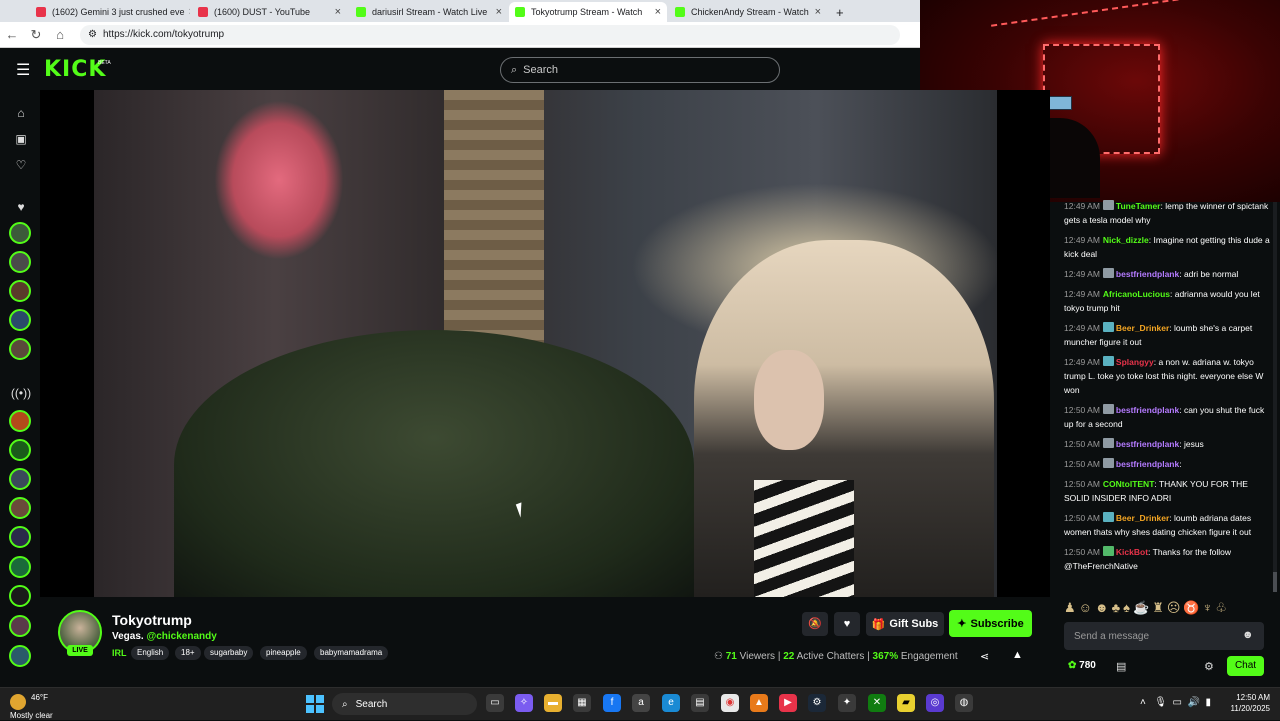  I want to click on emote-bar: ♟☺☻♣♠☕♜☹♉♆♧, so click(1147, 608).